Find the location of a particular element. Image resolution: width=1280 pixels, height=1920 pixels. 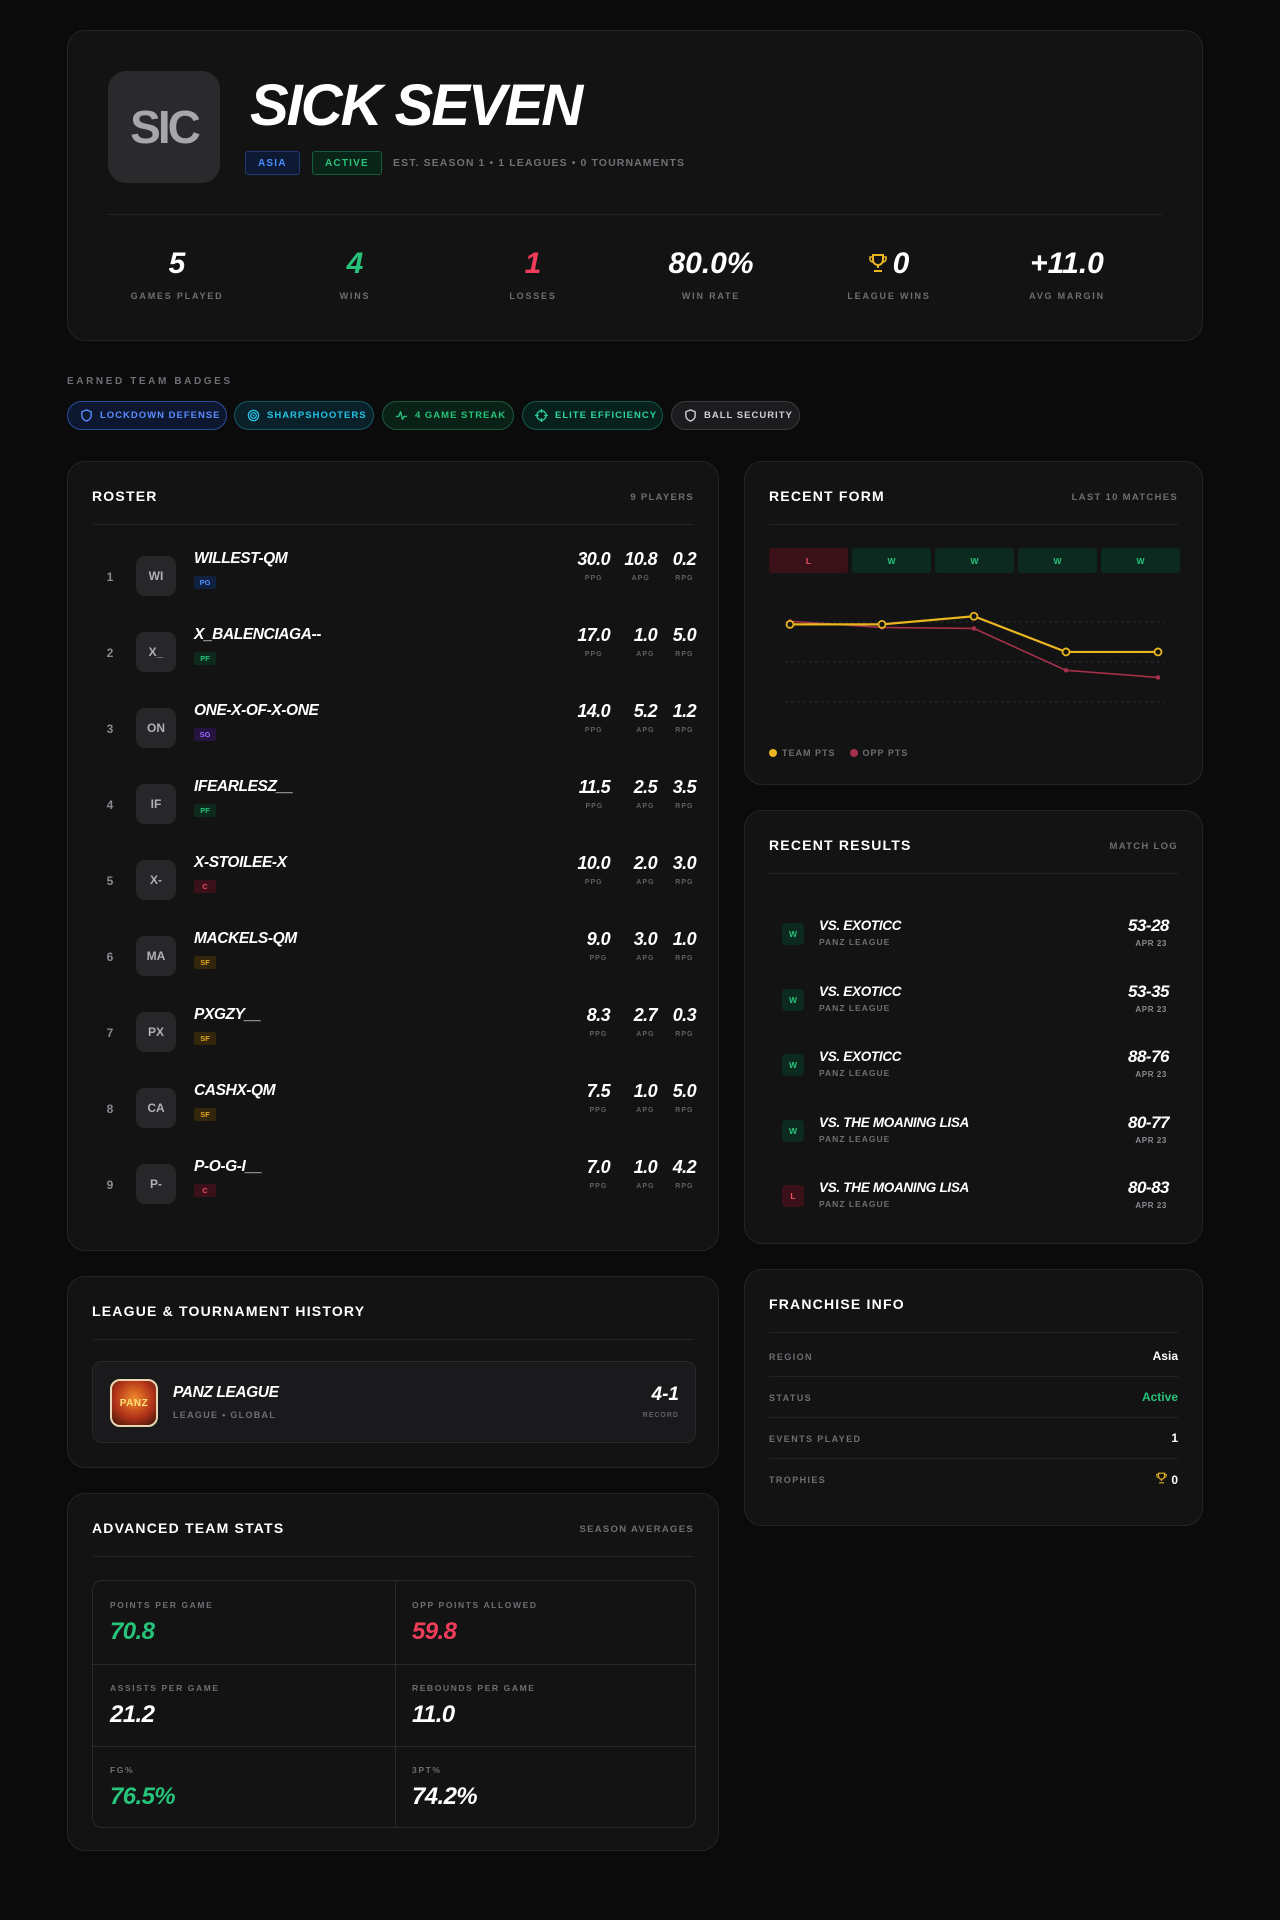

avatar: ON is located at coordinates (156, 728).